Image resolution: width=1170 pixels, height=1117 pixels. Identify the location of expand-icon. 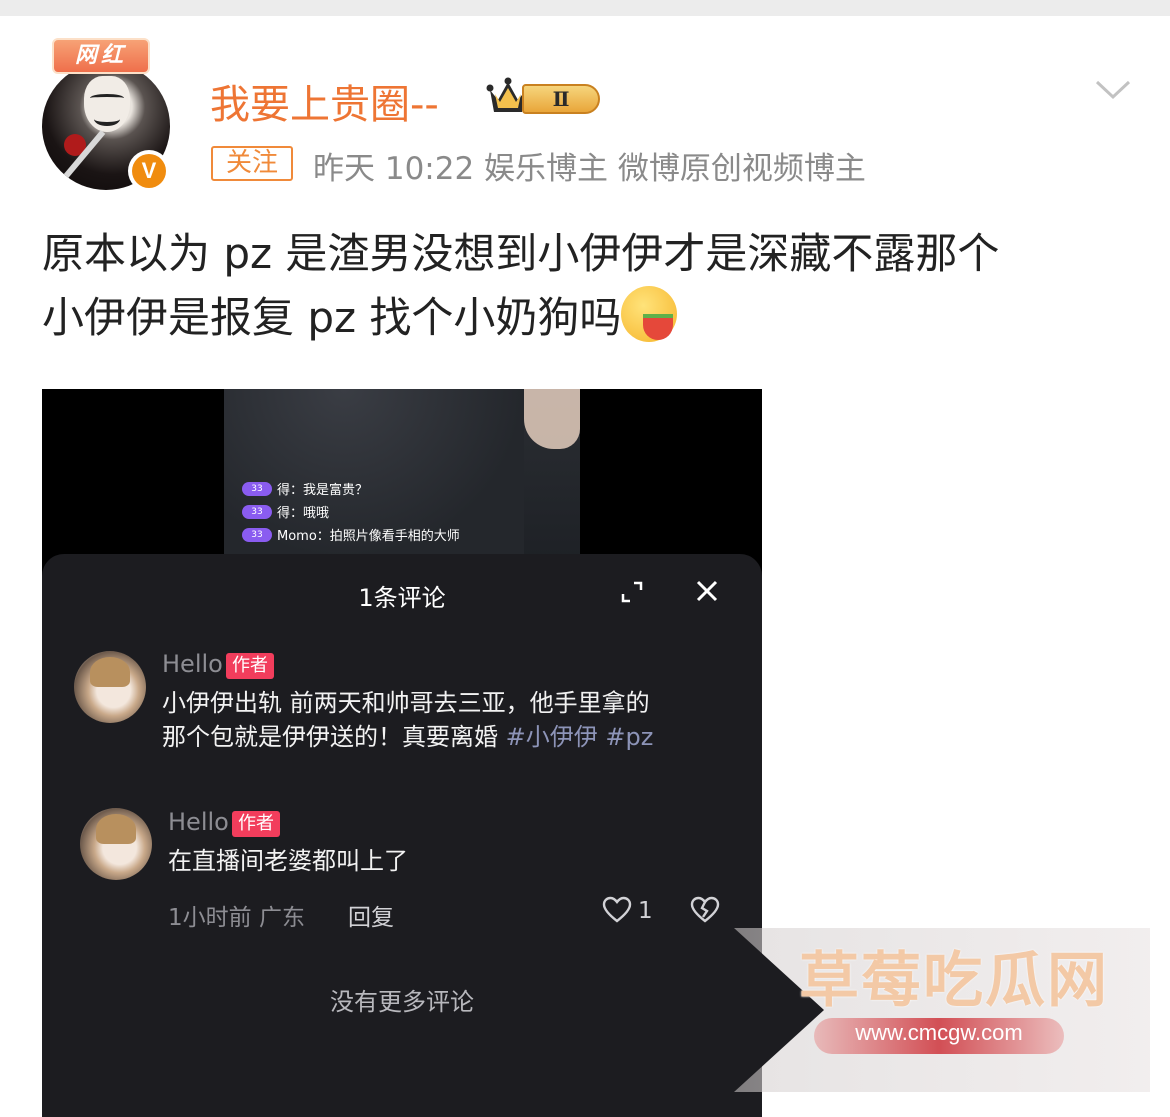
(632, 592).